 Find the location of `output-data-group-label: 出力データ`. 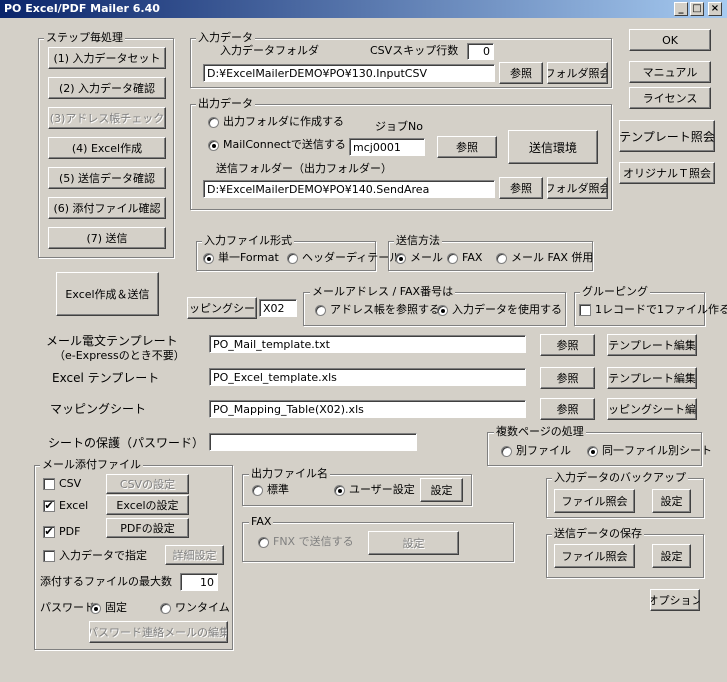

output-data-group-label: 出力データ is located at coordinates (225, 103).